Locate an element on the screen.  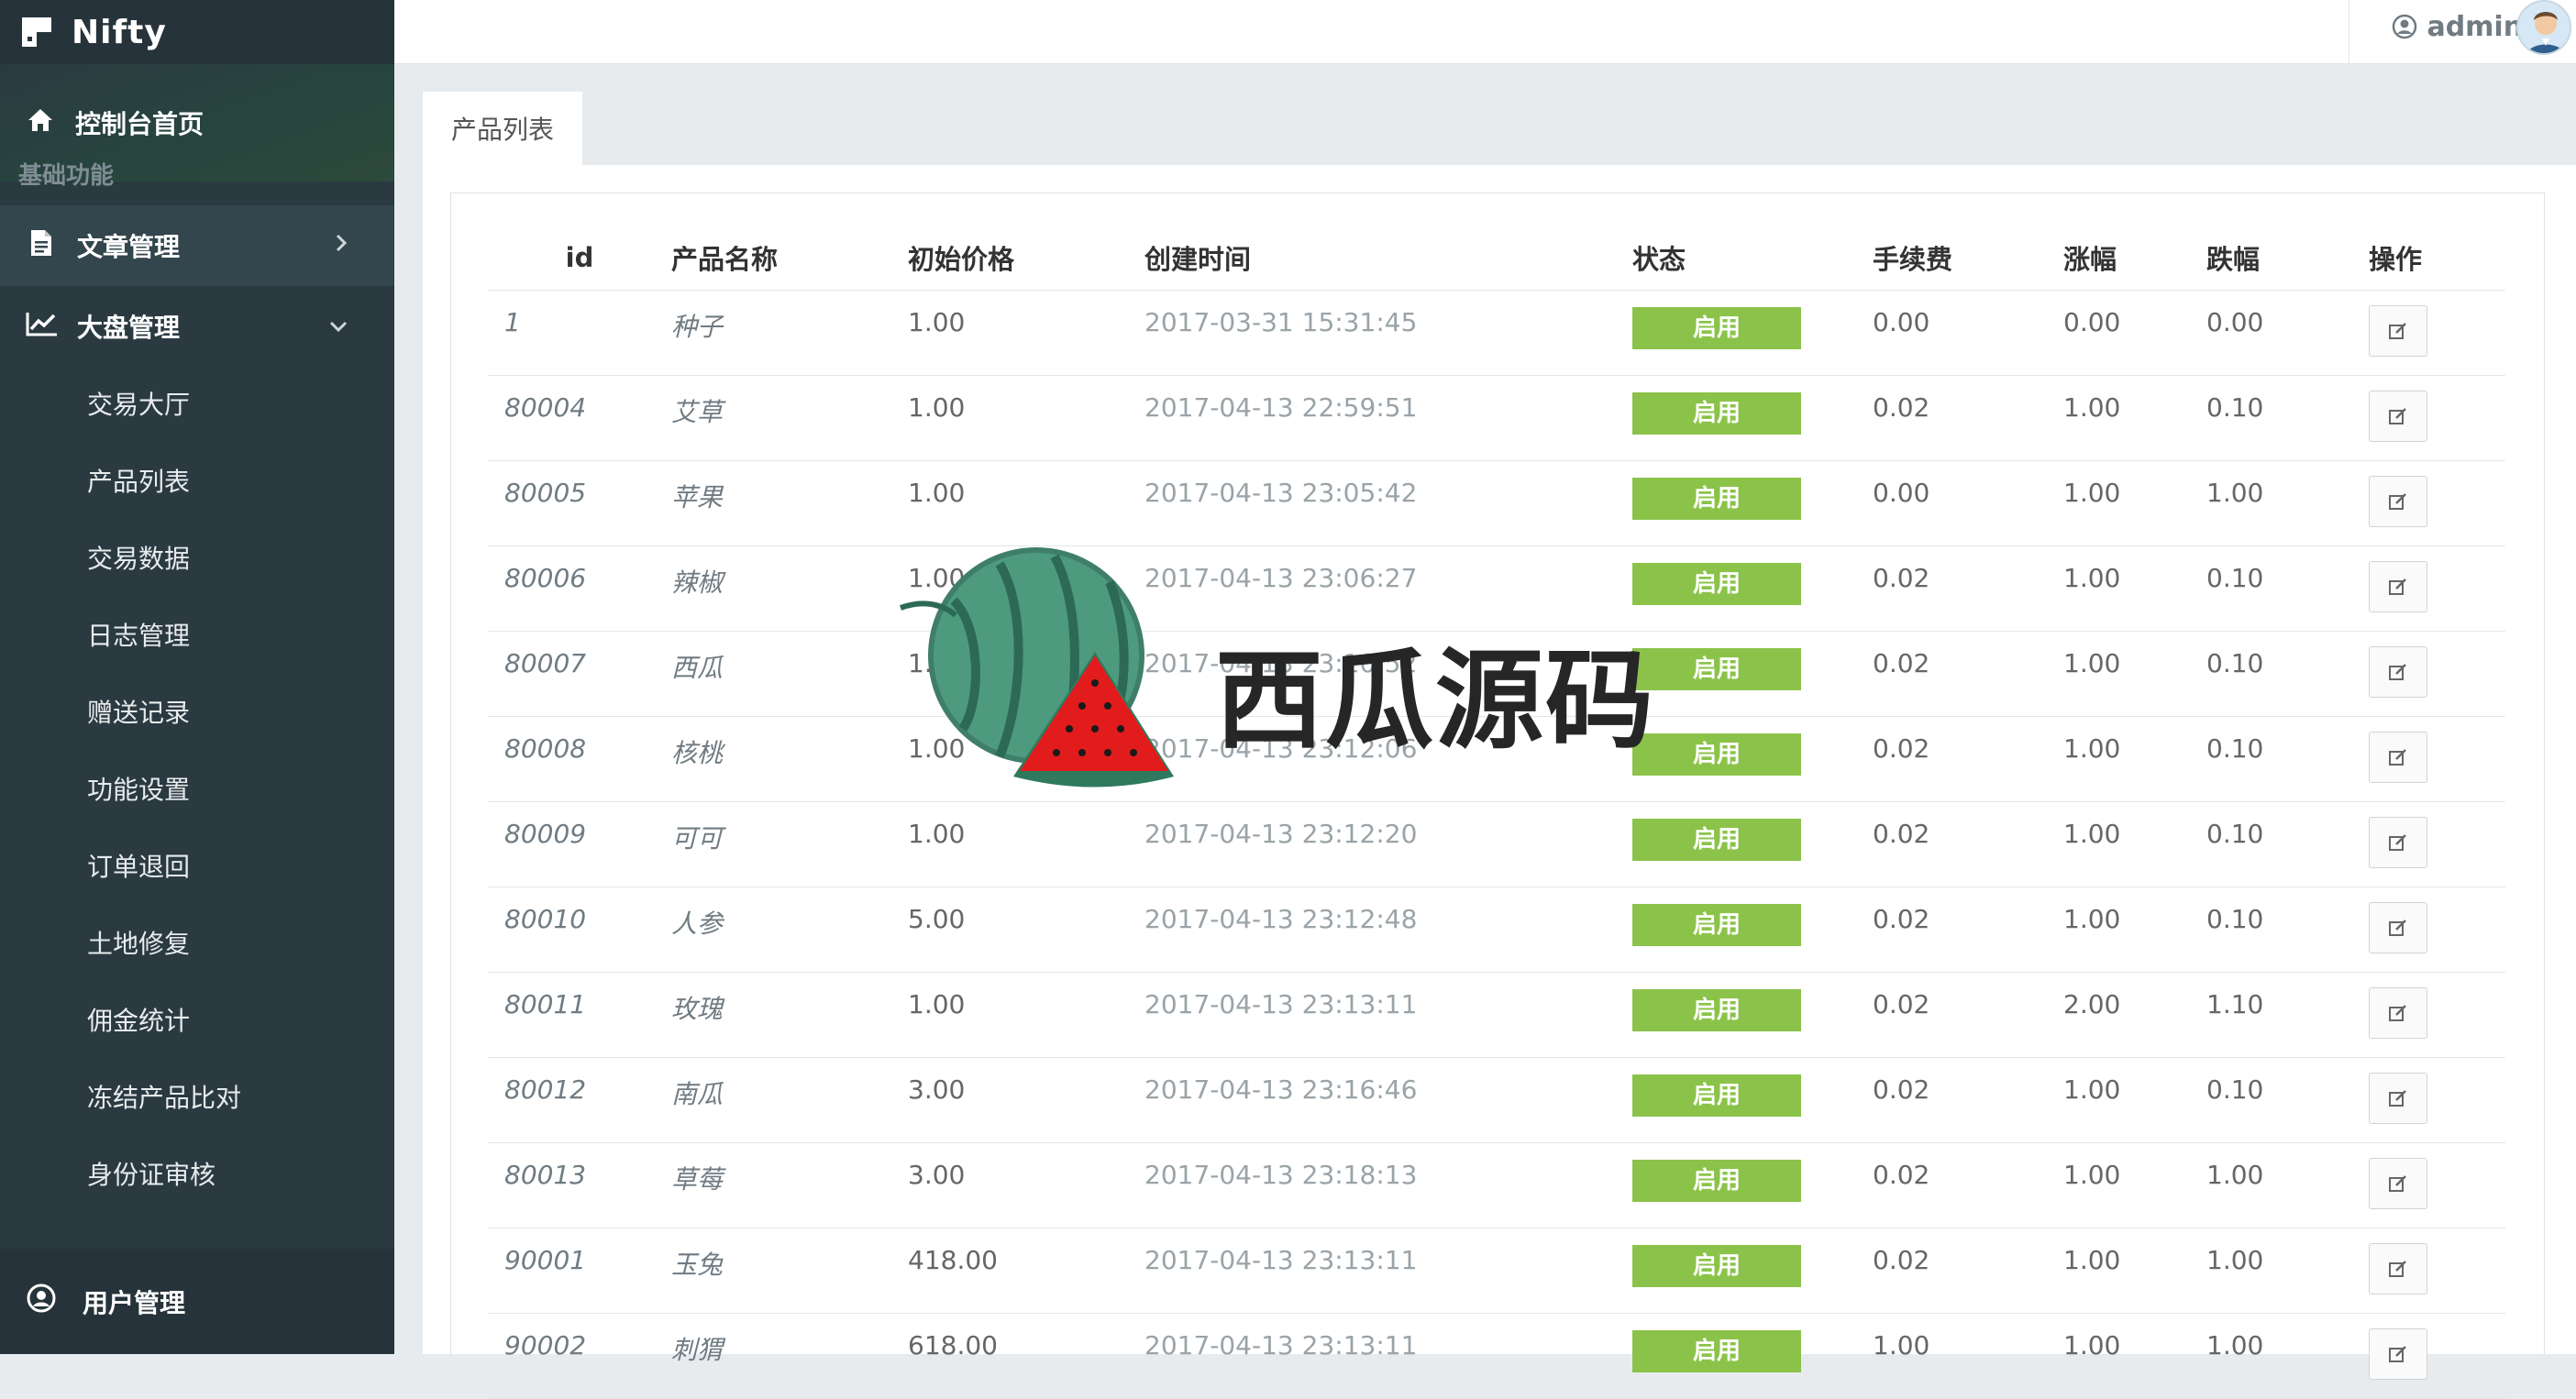
column-header: 状态 is located at coordinates (1752, 258).